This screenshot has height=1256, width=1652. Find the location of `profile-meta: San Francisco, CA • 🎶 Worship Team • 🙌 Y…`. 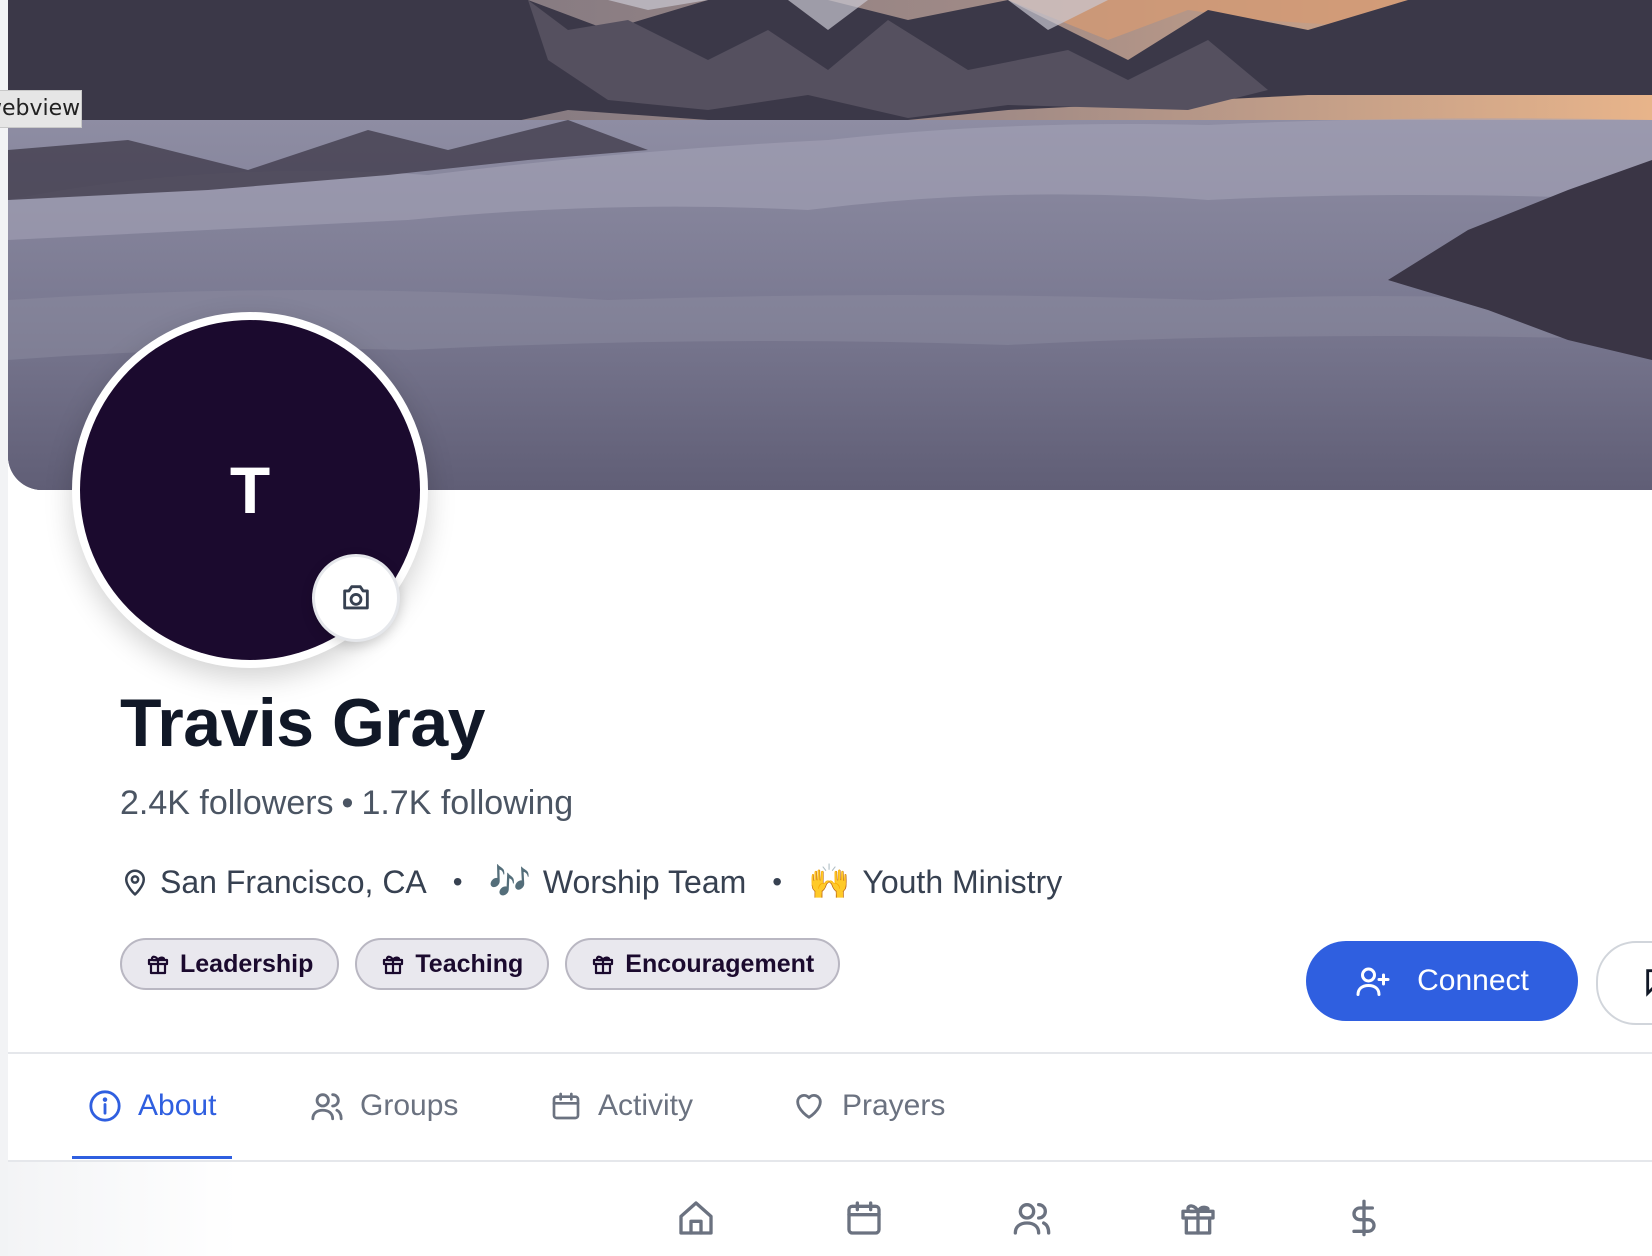

profile-meta: San Francisco, CA • 🎶 Worship Team • 🙌 Y… is located at coordinates (591, 882).